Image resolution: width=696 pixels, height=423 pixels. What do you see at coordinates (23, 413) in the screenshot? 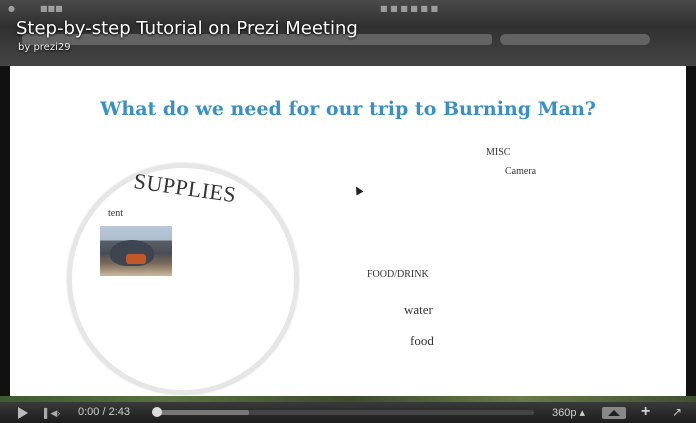
I see `play-icon` at bounding box center [23, 413].